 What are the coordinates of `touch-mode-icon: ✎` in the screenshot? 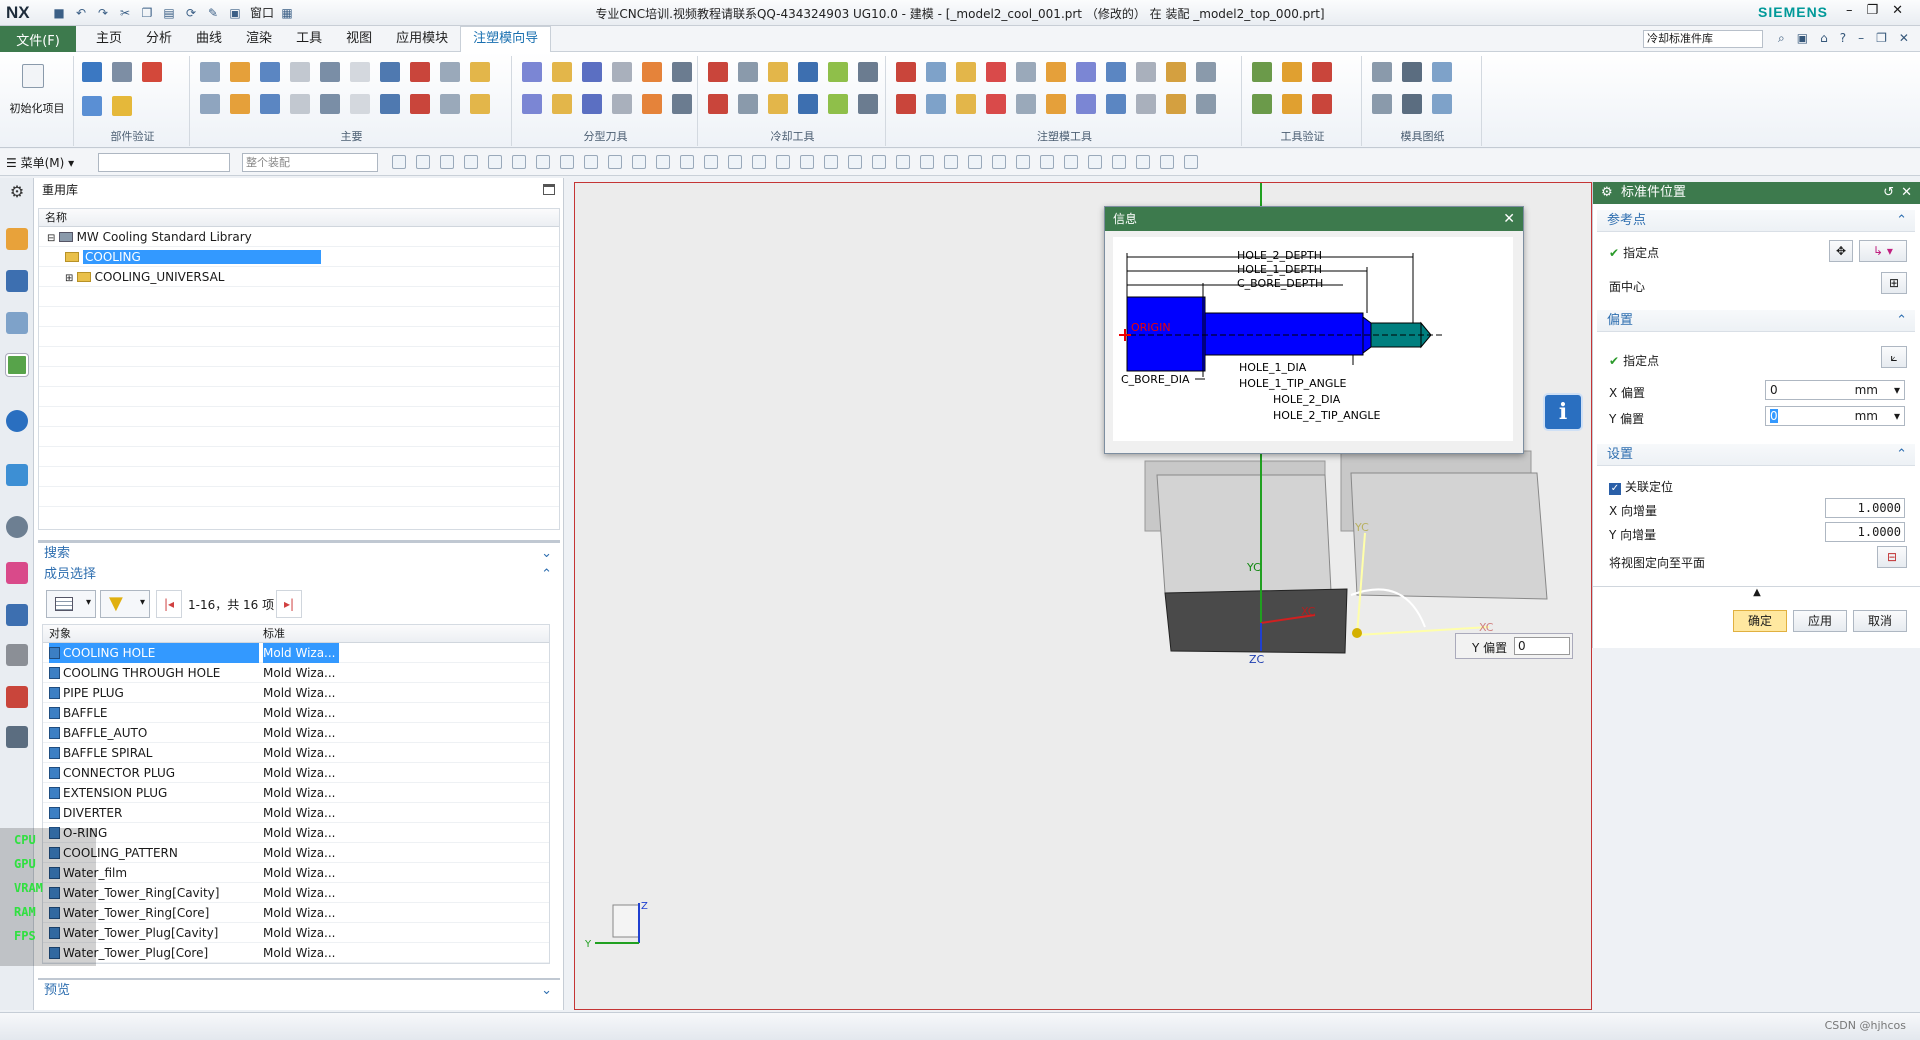 It's located at (213, 13).